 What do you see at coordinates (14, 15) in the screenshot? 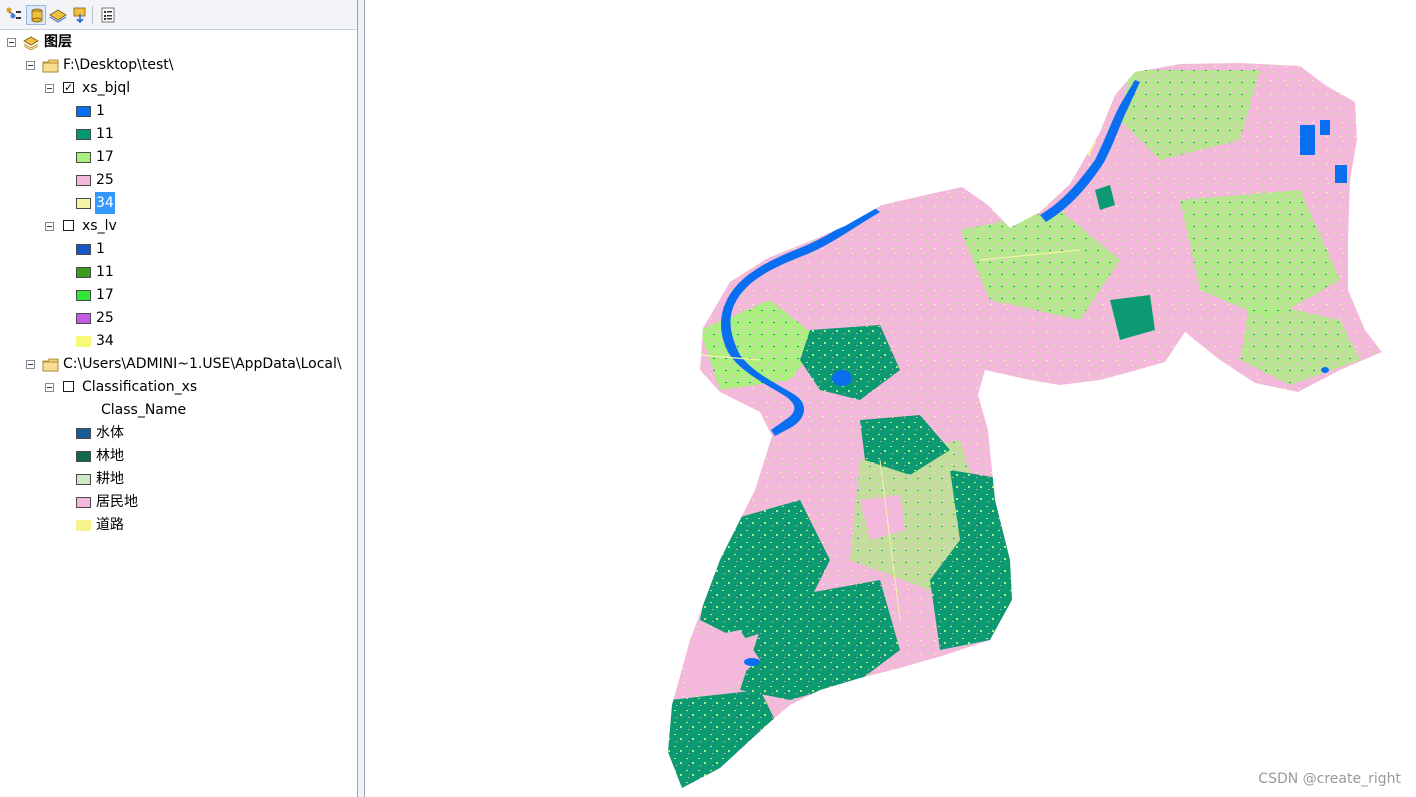
I see `list-by-drawing-order-icon` at bounding box center [14, 15].